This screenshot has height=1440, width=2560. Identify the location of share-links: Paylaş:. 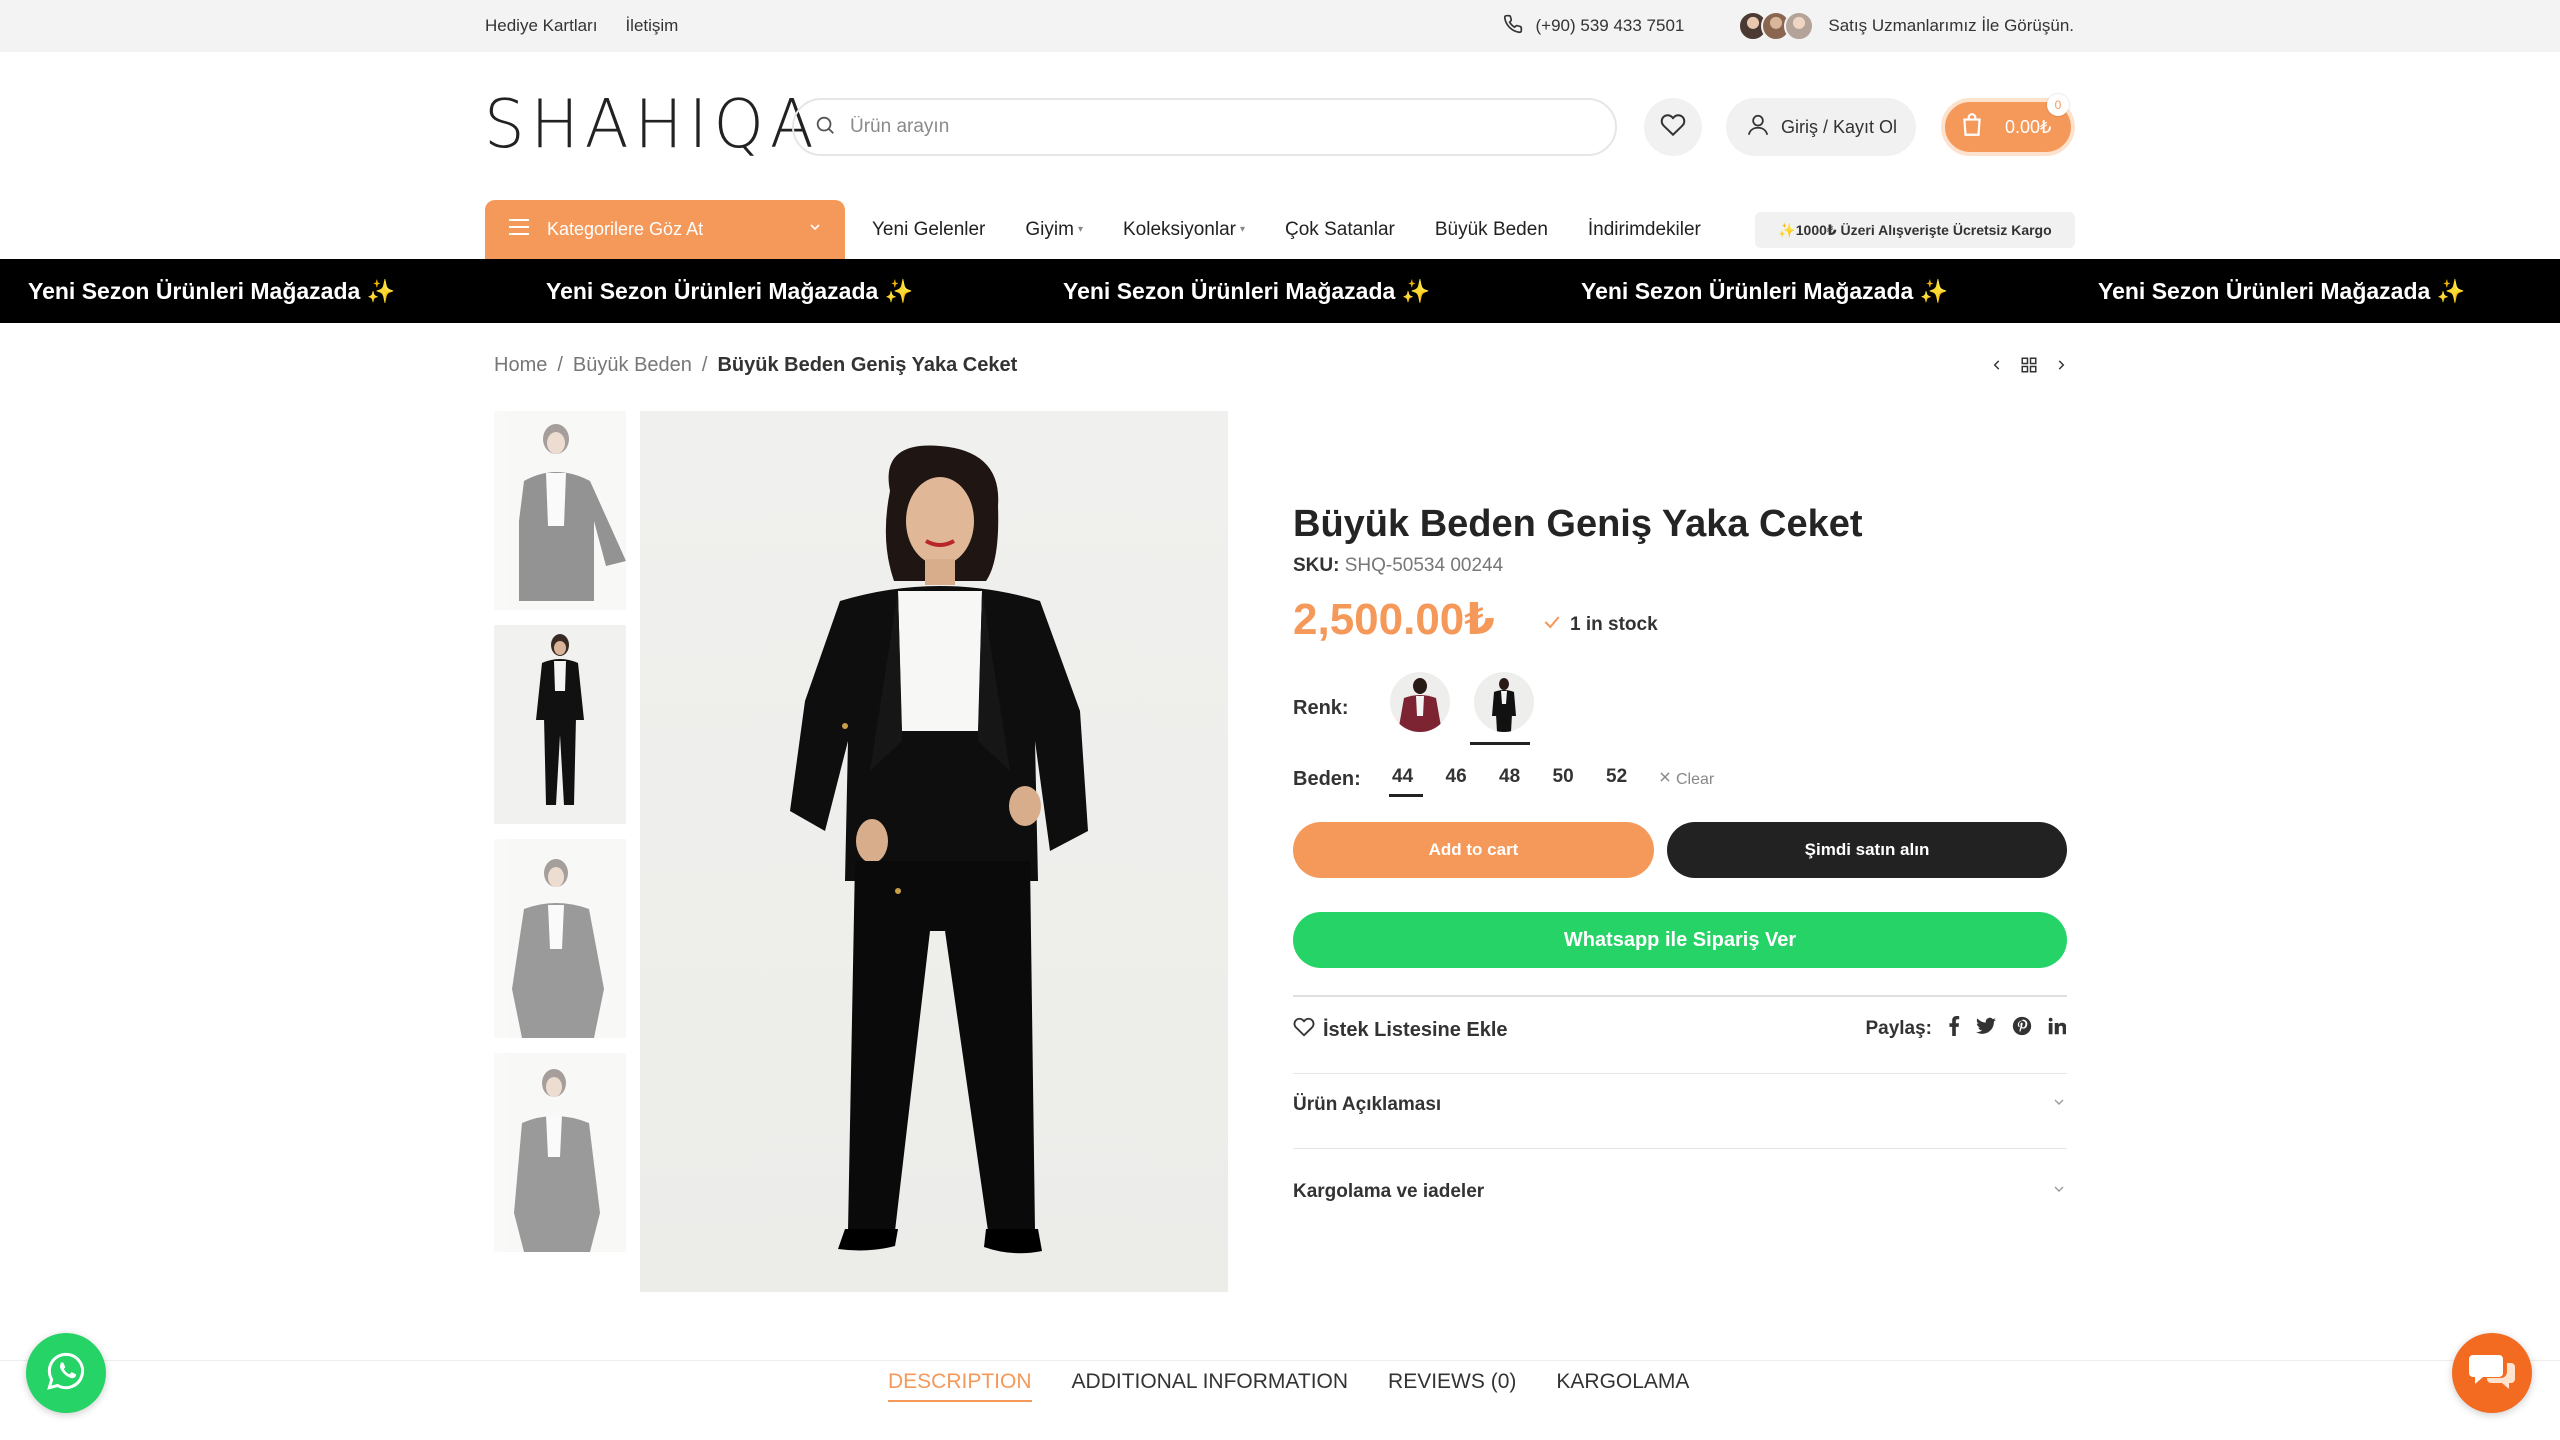
(1966, 1029).